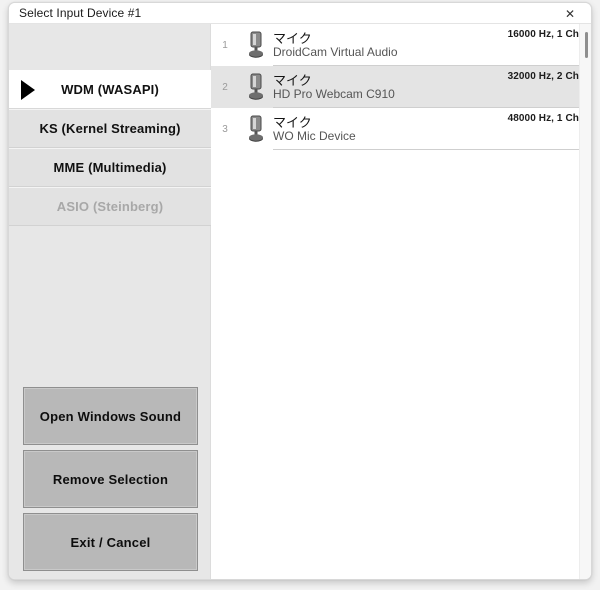 The width and height of the screenshot is (600, 590). Describe the element at coordinates (225, 45) in the screenshot. I see `row-index: 1` at that location.